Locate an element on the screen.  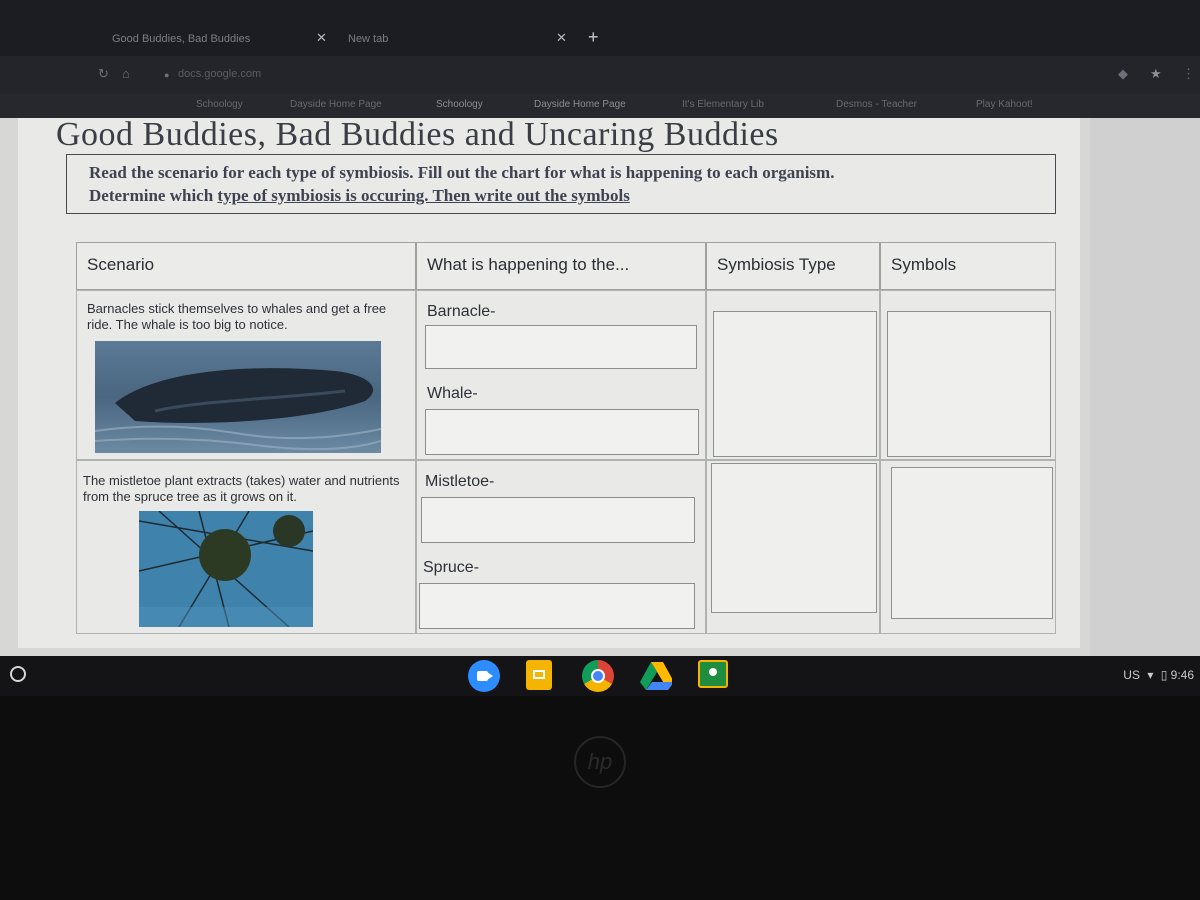
slides-icon is located at coordinates (539, 675).